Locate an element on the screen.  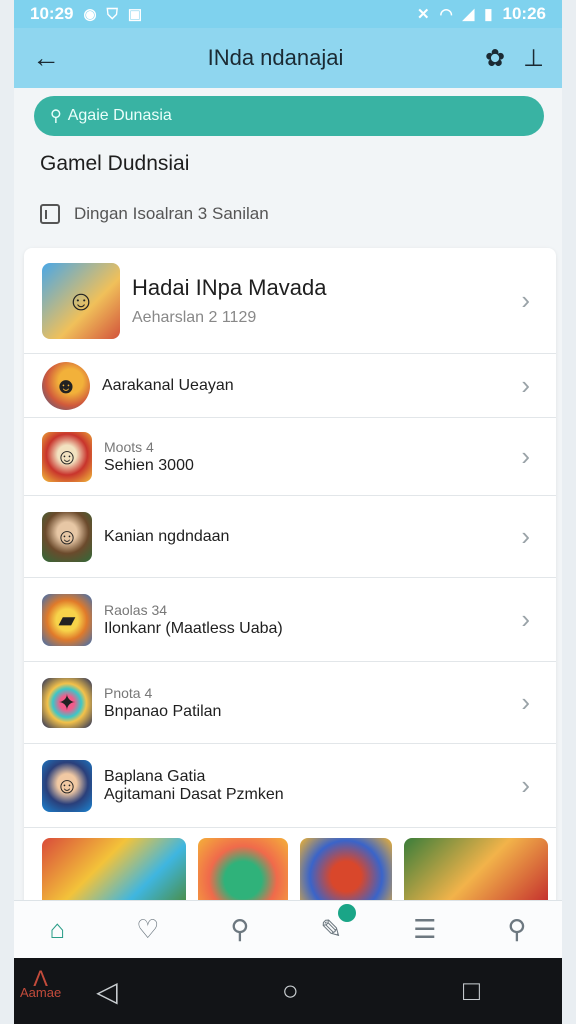
subtitle-row: Dingan Isoalran 3 Sanilan is located at coordinates (154, 214).